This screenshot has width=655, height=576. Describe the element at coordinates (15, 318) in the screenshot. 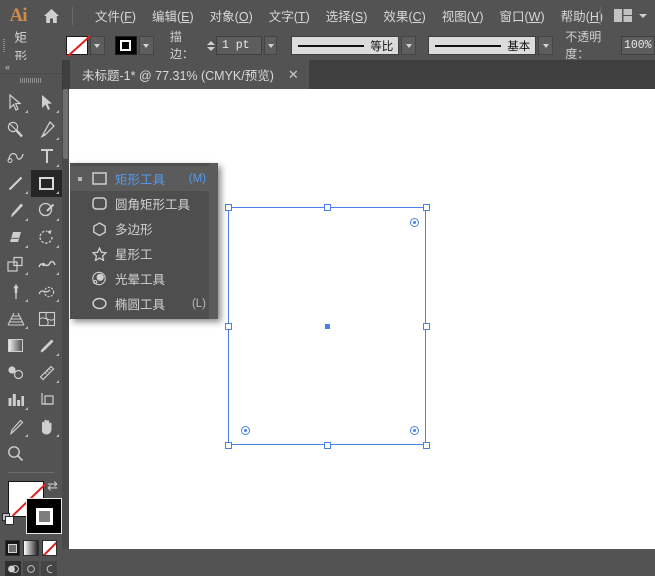

I see `perspective-grid-tool` at that location.